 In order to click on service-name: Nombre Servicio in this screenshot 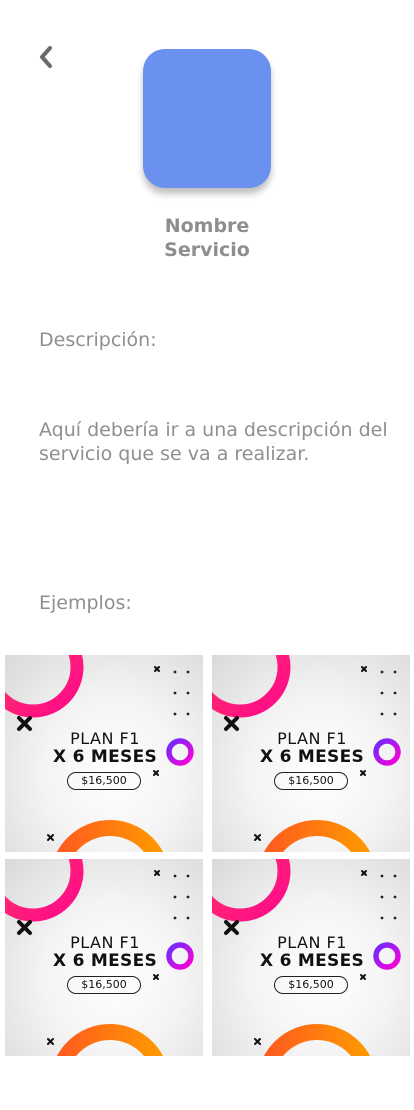, I will do `click(207, 238)`.